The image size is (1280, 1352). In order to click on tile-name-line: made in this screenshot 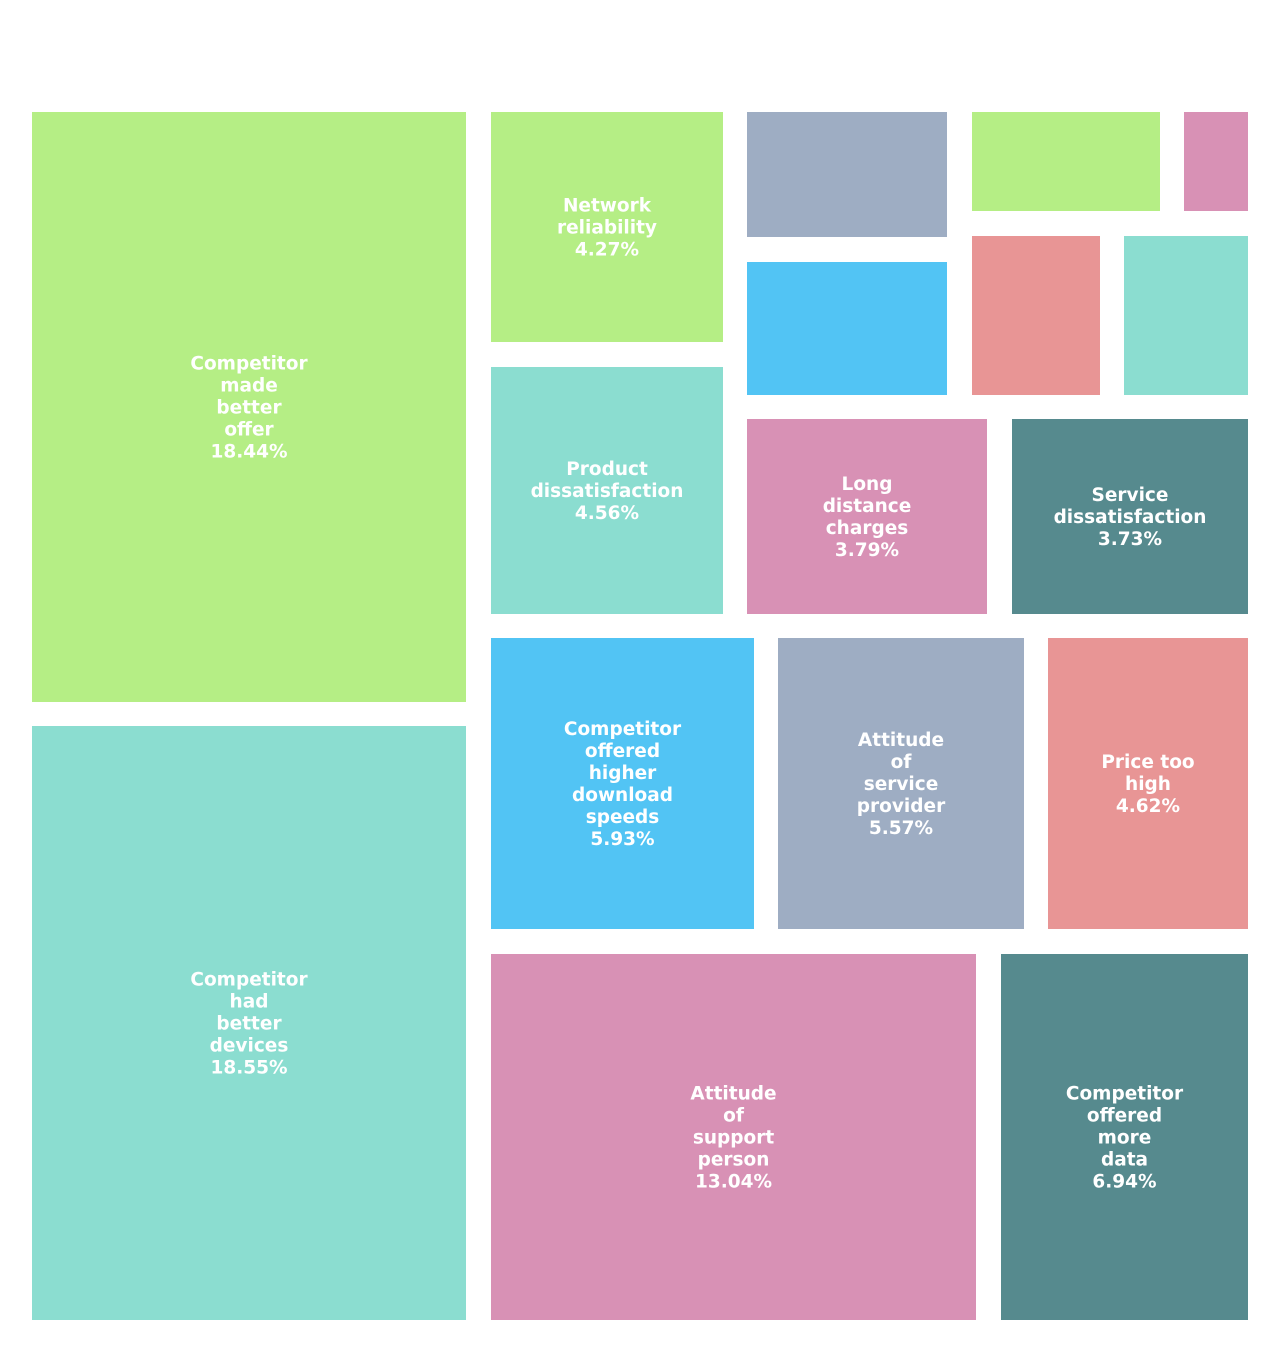, I will do `click(249, 386)`.